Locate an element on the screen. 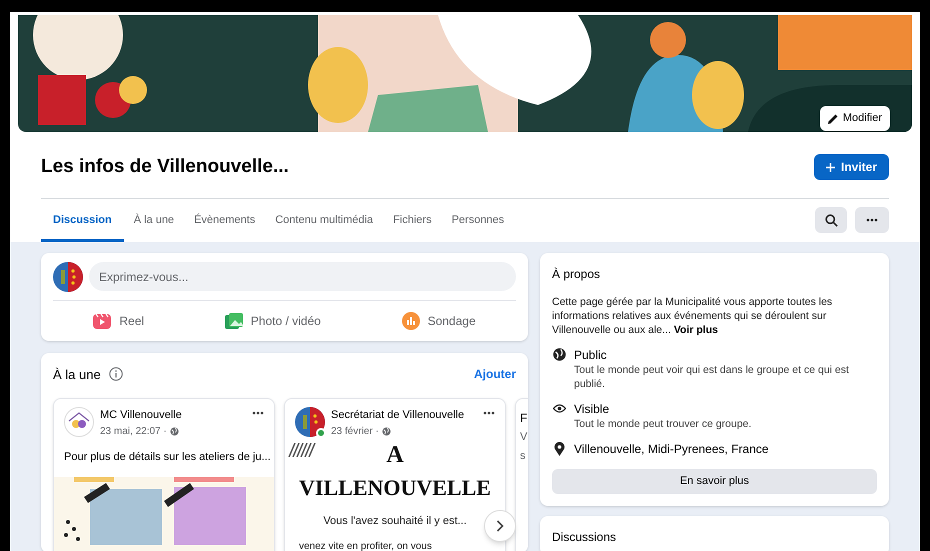  post-author: MC Villenouvelle is located at coordinates (141, 415).